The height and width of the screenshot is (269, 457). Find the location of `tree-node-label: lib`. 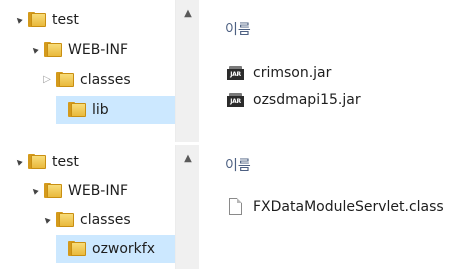

tree-node-label: lib is located at coordinates (100, 110).